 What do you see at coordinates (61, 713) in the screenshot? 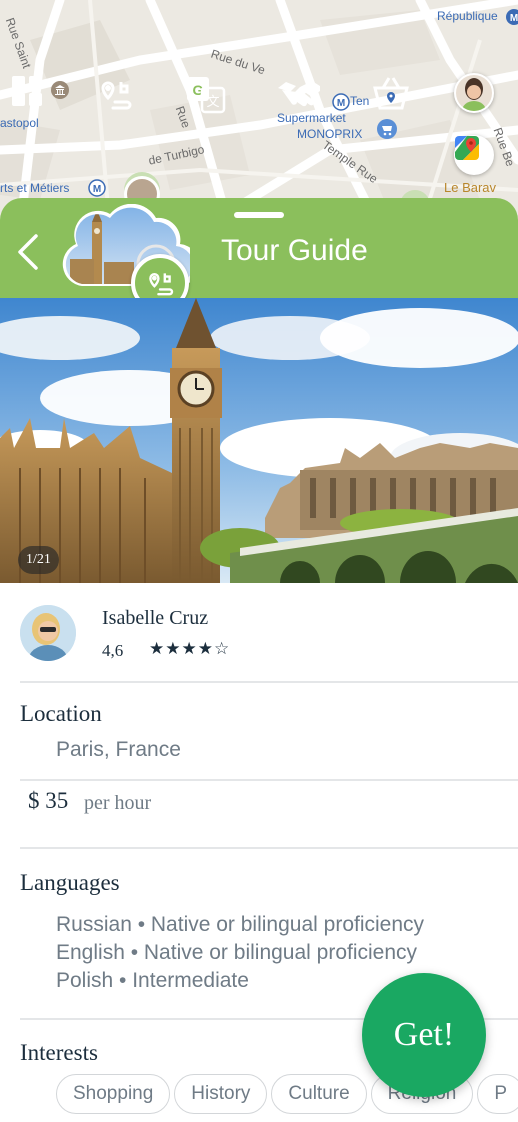
I see `location-title: Location` at bounding box center [61, 713].